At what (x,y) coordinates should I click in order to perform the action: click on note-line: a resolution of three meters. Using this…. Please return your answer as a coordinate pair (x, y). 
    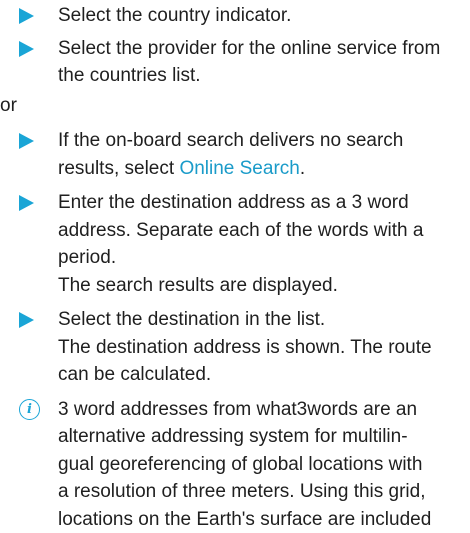
    Looking at the image, I should click on (264, 492).